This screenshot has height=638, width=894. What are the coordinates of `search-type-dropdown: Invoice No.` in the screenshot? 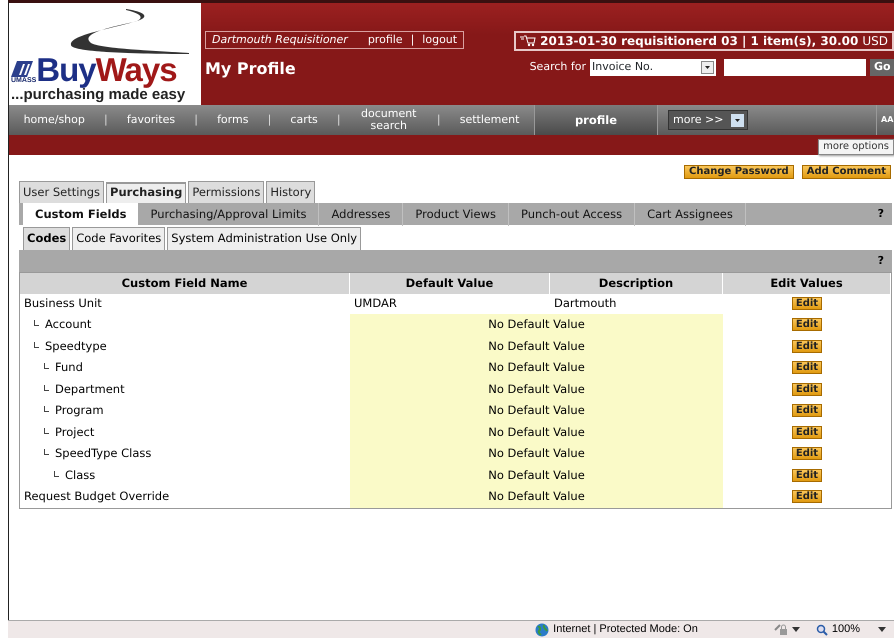 It's located at (653, 67).